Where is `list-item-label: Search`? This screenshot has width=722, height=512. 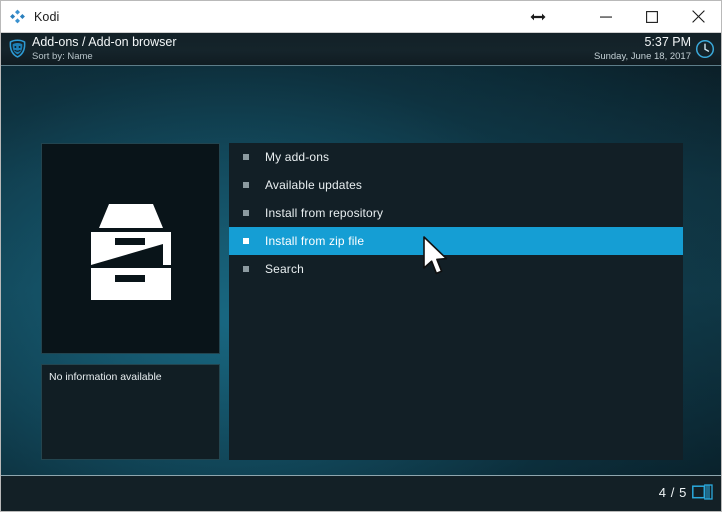 list-item-label: Search is located at coordinates (284, 269).